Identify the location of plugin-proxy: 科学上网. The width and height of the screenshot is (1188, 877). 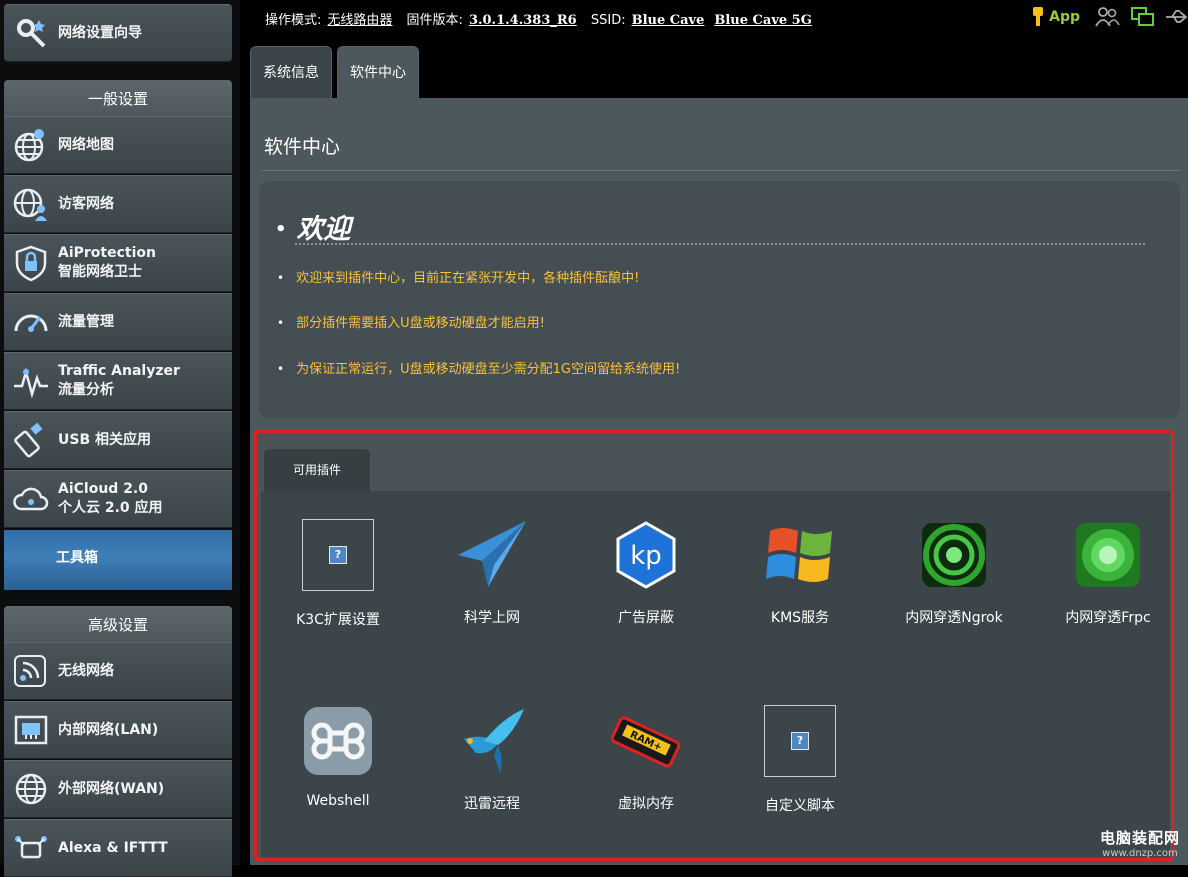
(492, 572).